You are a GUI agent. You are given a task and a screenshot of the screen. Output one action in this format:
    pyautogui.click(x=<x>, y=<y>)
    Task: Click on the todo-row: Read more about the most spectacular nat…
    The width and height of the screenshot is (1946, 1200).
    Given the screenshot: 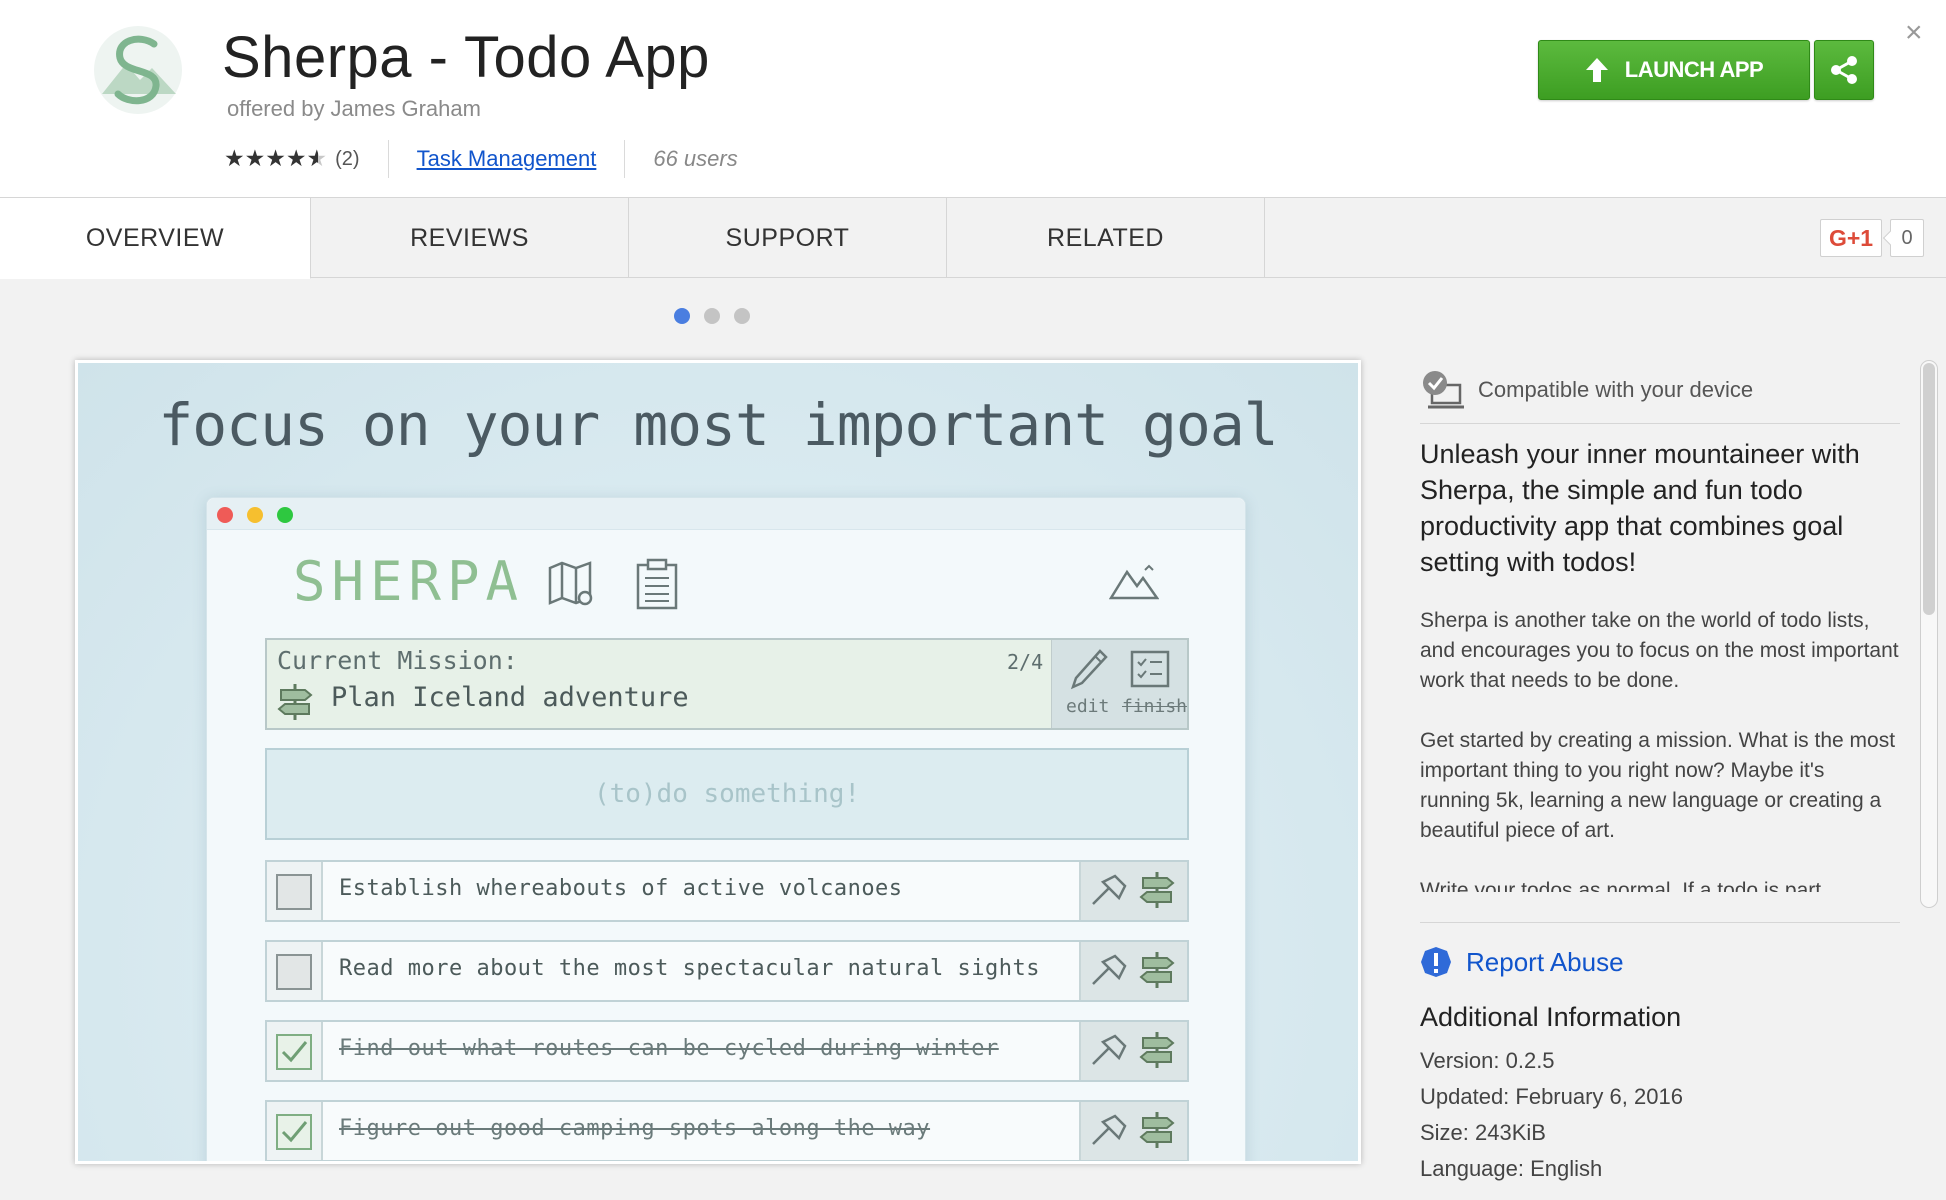 What is the action you would take?
    pyautogui.click(x=727, y=971)
    